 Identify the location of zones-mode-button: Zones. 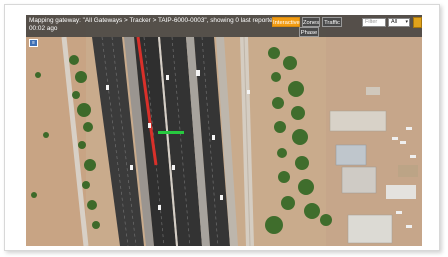
(311, 22).